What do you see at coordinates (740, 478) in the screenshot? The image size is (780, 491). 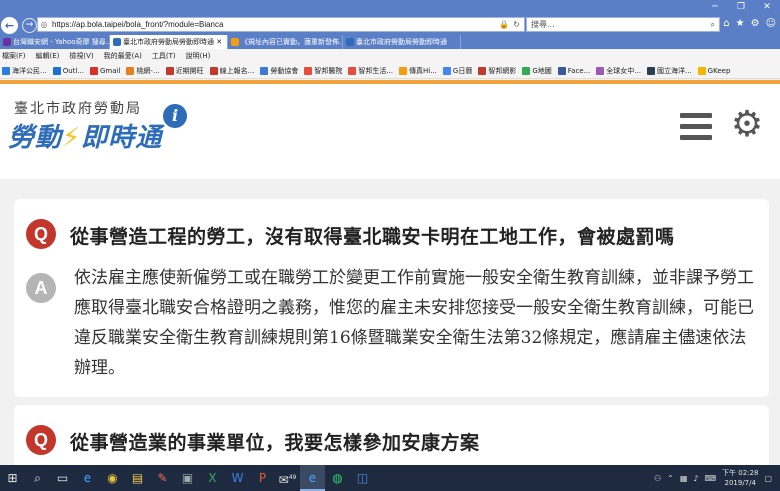 I see `taskbar-clock: 下午 02:28 2019/7/4` at bounding box center [740, 478].